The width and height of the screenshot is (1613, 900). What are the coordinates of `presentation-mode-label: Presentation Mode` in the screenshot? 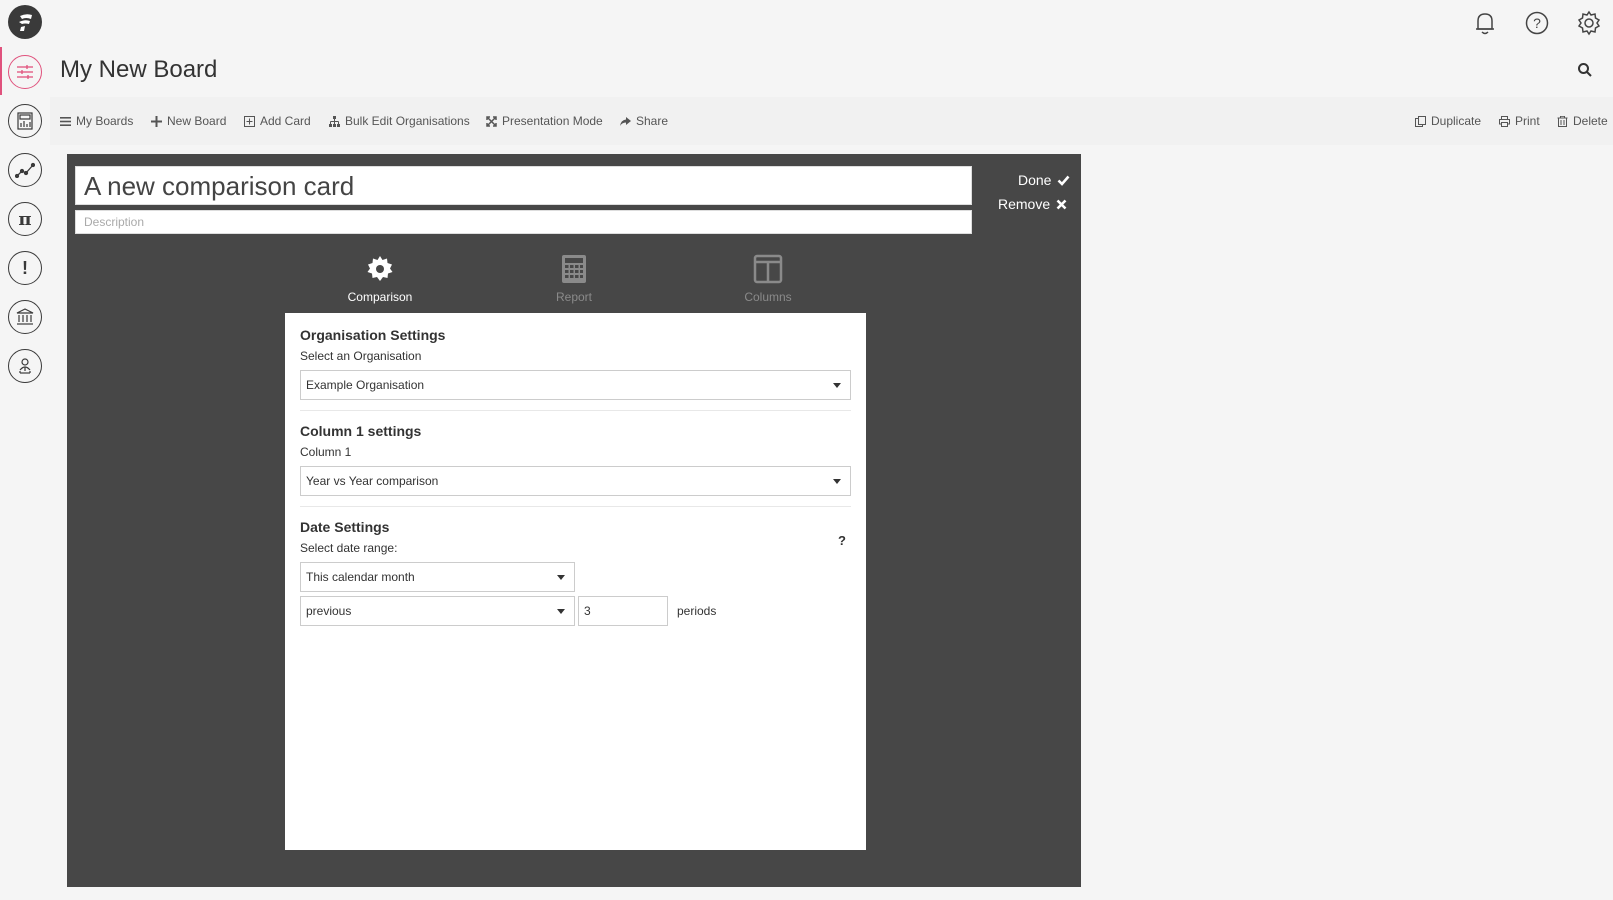 It's located at (552, 121).